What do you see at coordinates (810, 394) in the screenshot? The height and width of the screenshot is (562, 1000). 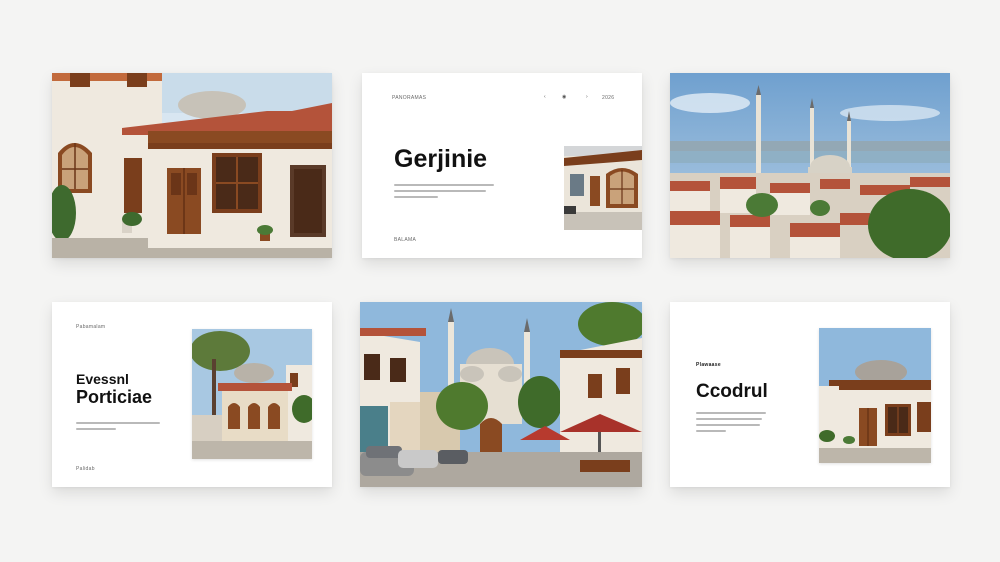 I see `slide-bottom-right: Plawaase Ccodrul` at bounding box center [810, 394].